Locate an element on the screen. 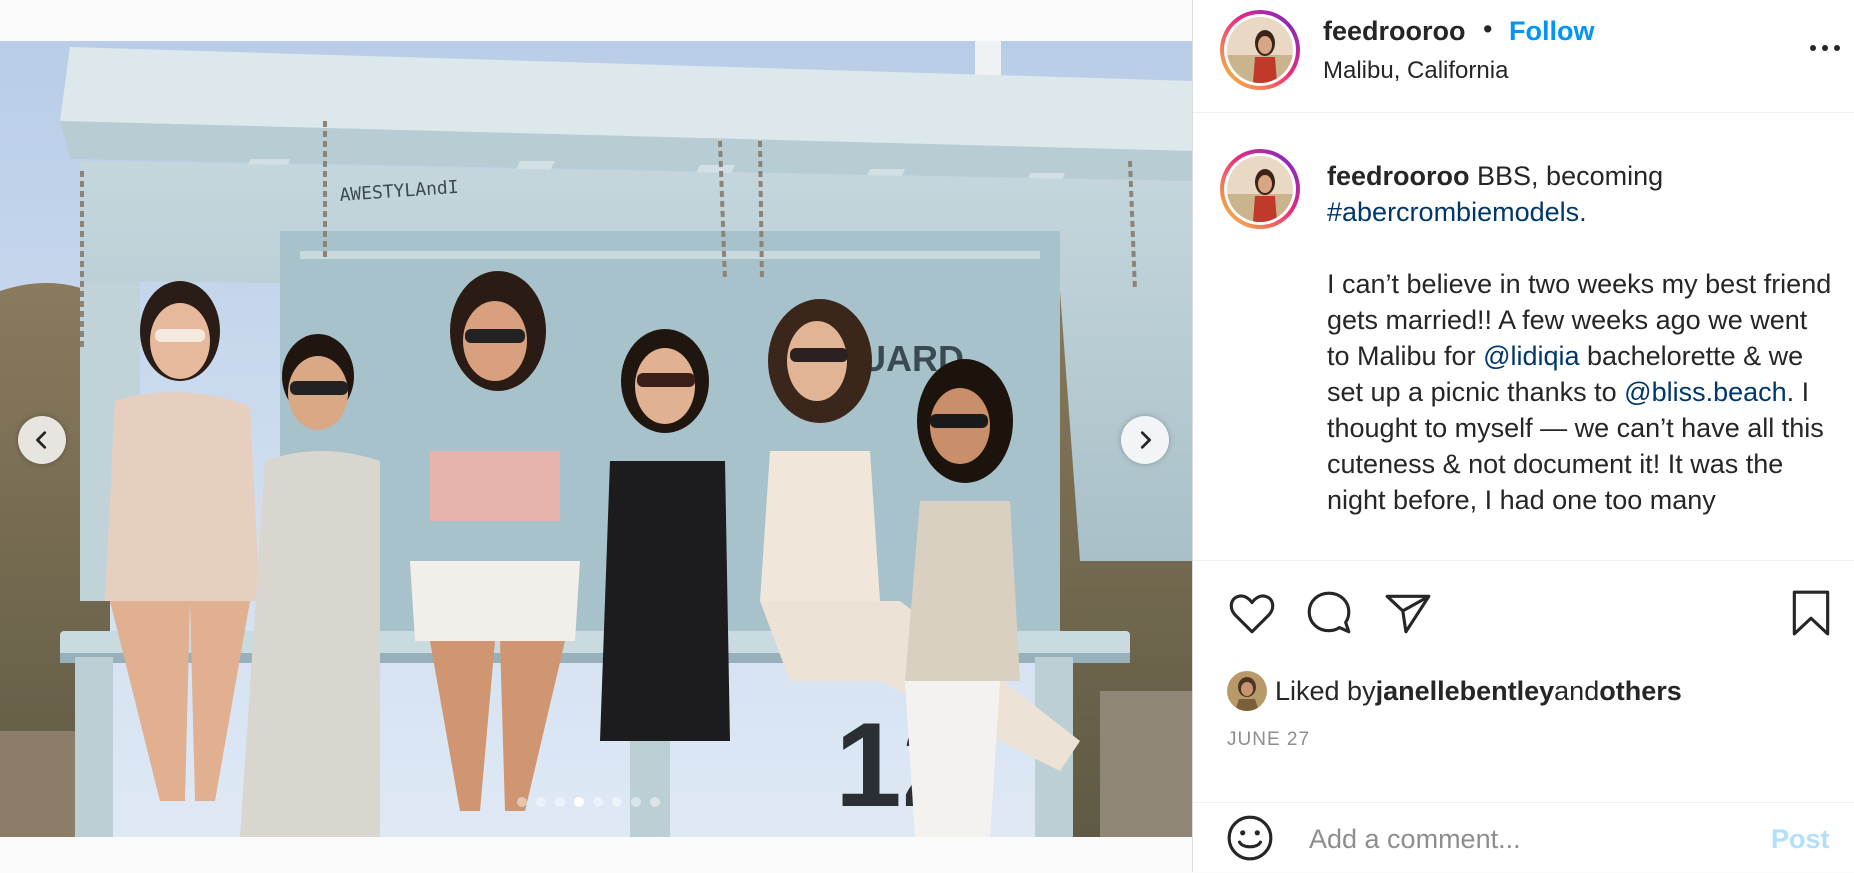 The width and height of the screenshot is (1854, 873). paper-plane-icon is located at coordinates (1408, 614).